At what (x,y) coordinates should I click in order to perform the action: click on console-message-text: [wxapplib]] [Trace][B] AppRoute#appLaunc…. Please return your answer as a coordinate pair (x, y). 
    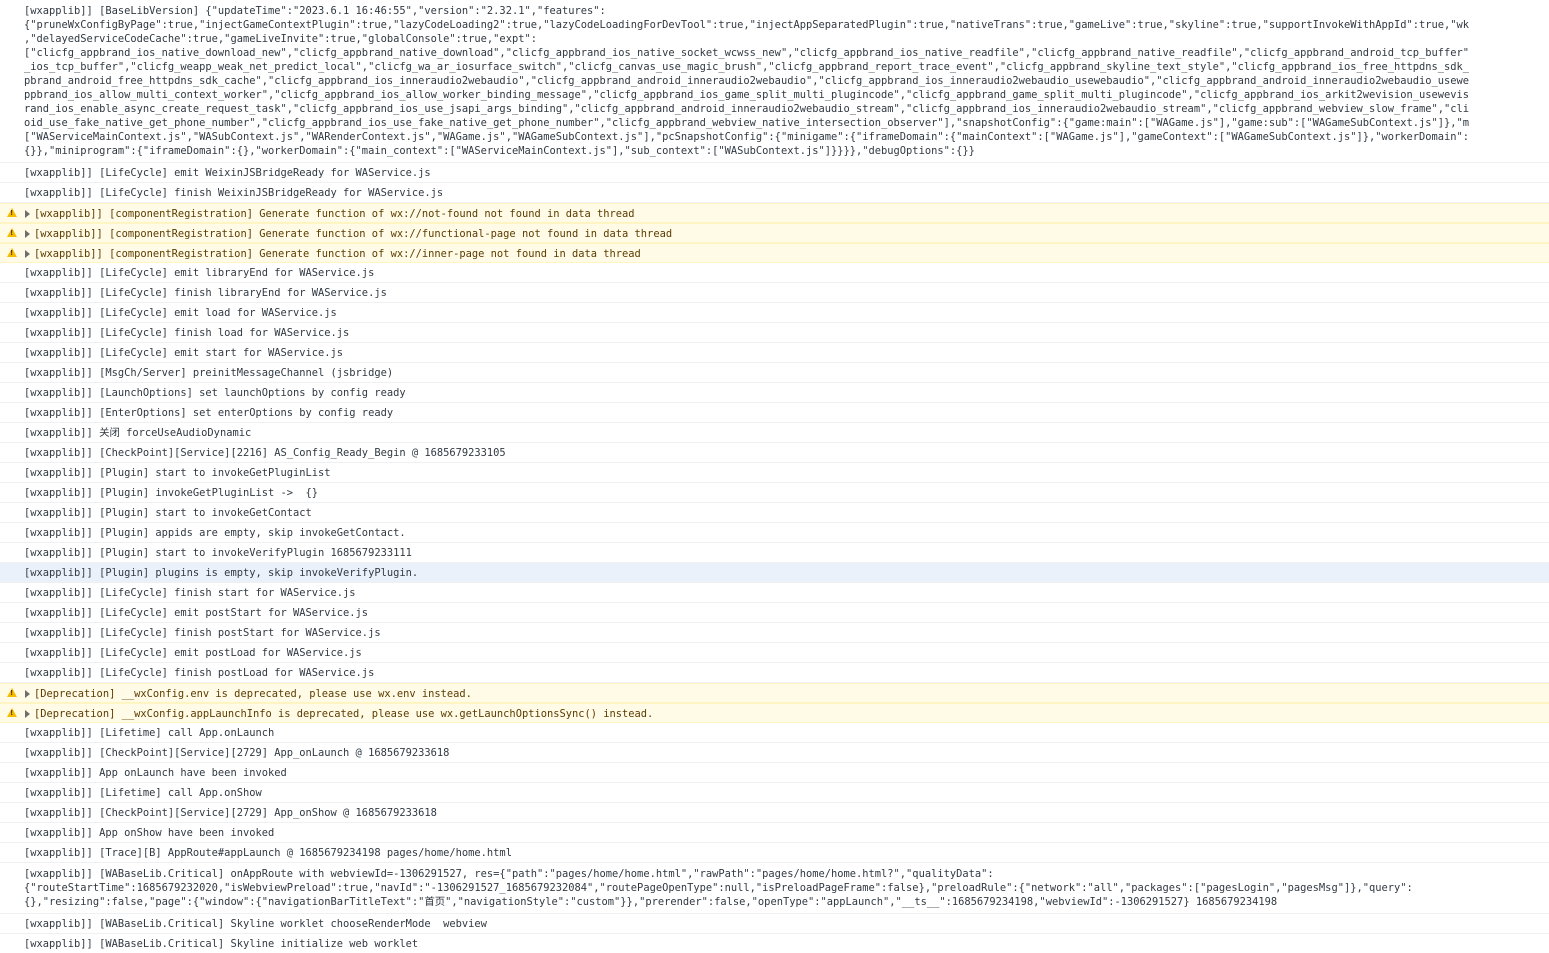
    Looking at the image, I should click on (268, 853).